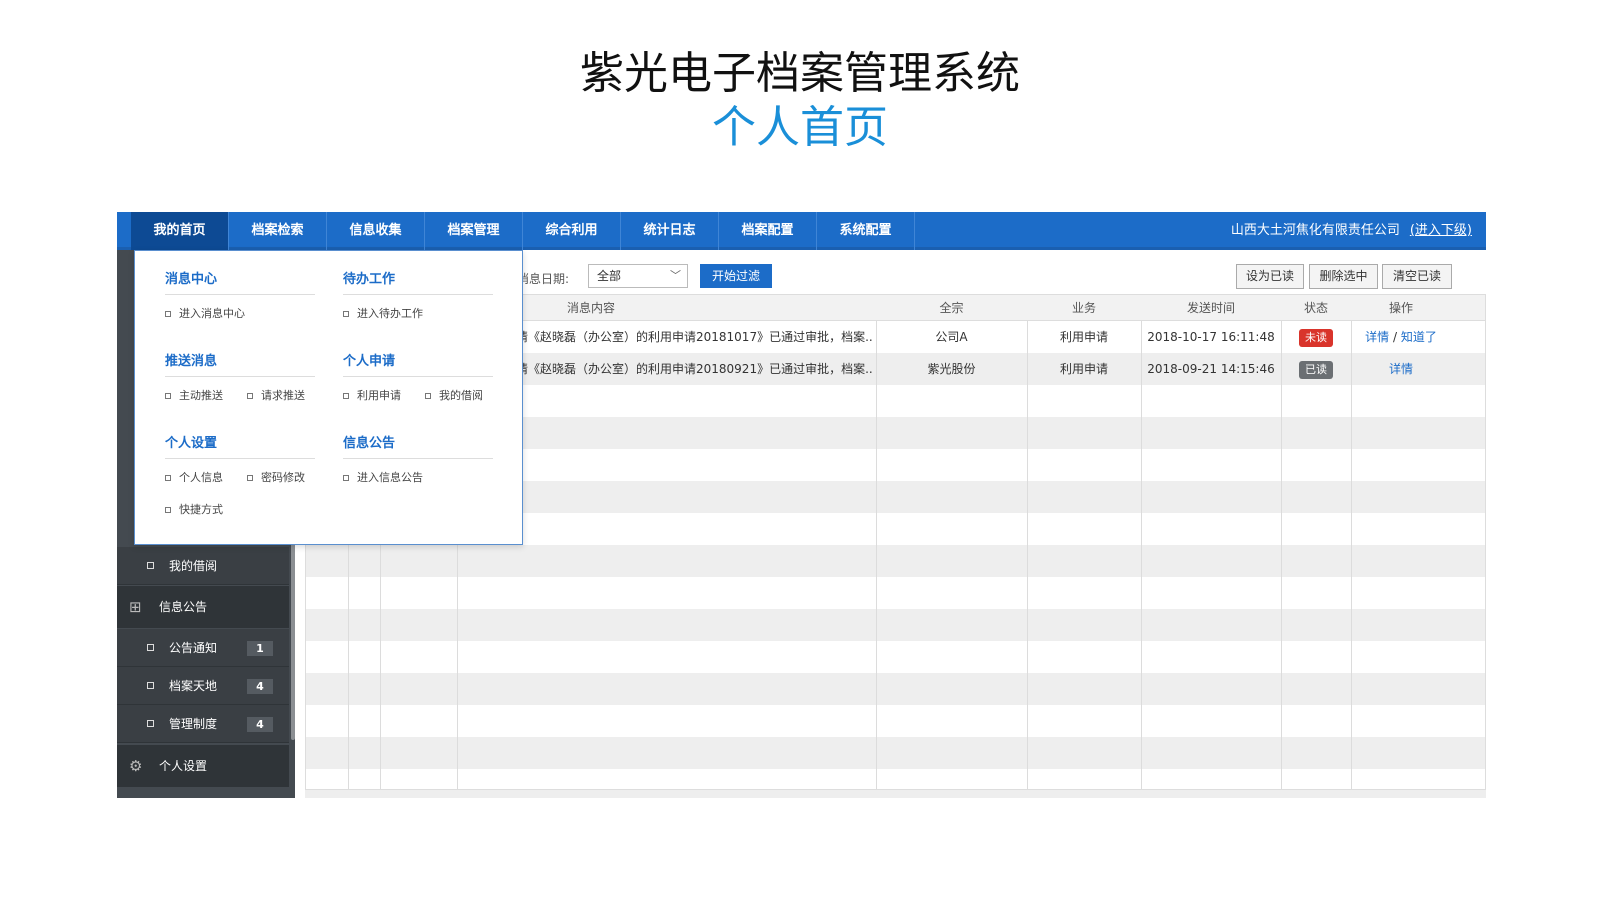  What do you see at coordinates (194, 477) in the screenshot?
I see `menu-item-personal-info: 个人信息` at bounding box center [194, 477].